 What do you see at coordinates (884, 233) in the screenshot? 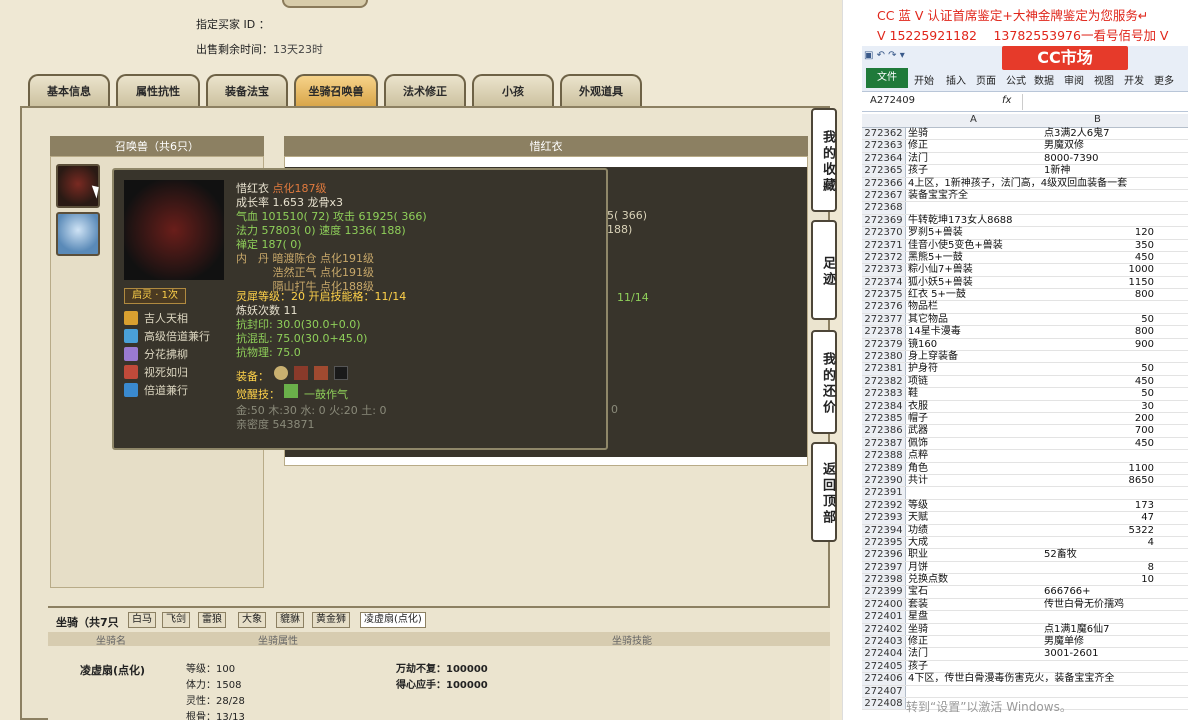
I see `row-number: 272370` at bounding box center [884, 233].